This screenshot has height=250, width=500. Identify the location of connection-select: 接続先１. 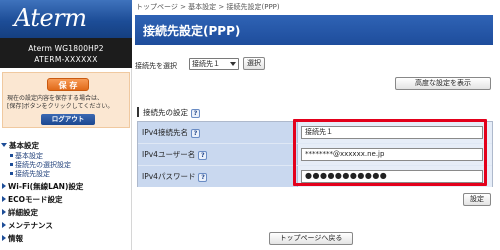
(214, 64).